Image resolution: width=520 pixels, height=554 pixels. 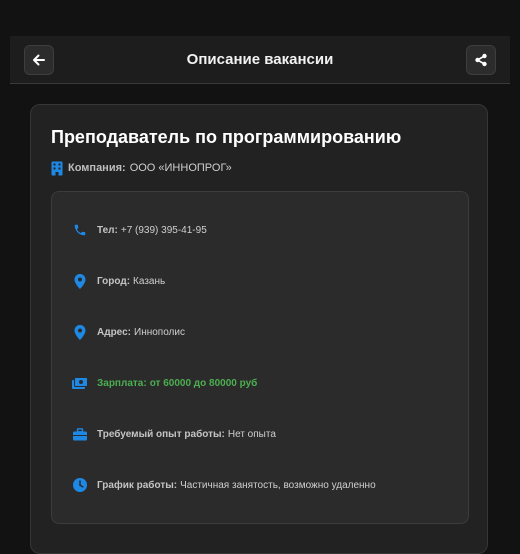 What do you see at coordinates (57, 168) in the screenshot?
I see `building-icon` at bounding box center [57, 168].